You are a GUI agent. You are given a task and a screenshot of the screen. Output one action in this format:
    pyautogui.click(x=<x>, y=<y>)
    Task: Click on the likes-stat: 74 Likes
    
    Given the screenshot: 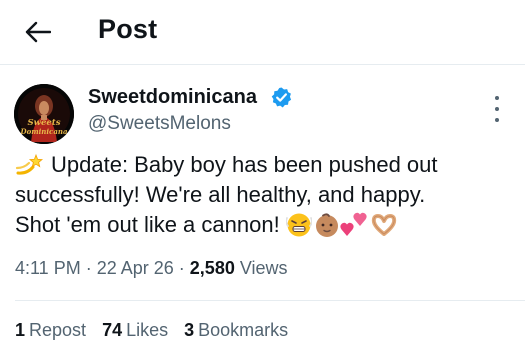 What is the action you would take?
    pyautogui.click(x=135, y=330)
    